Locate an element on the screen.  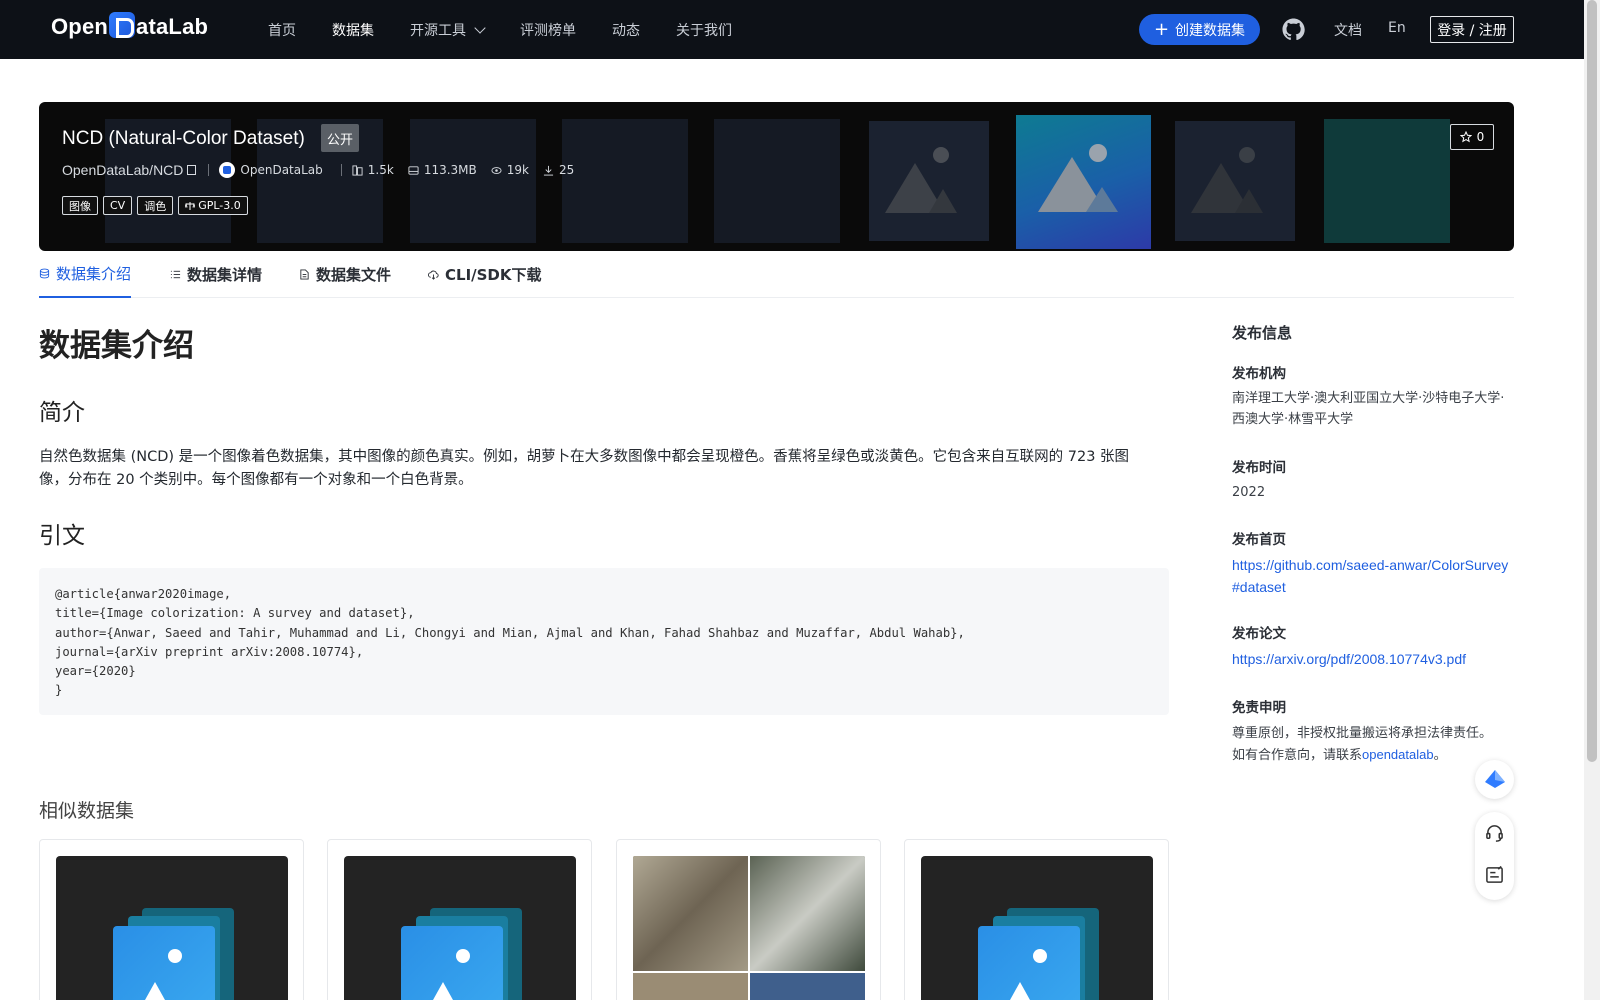
paper-value: https://arxiv.org/pdf/2008.10774v3.pdf is located at coordinates (1374, 660).